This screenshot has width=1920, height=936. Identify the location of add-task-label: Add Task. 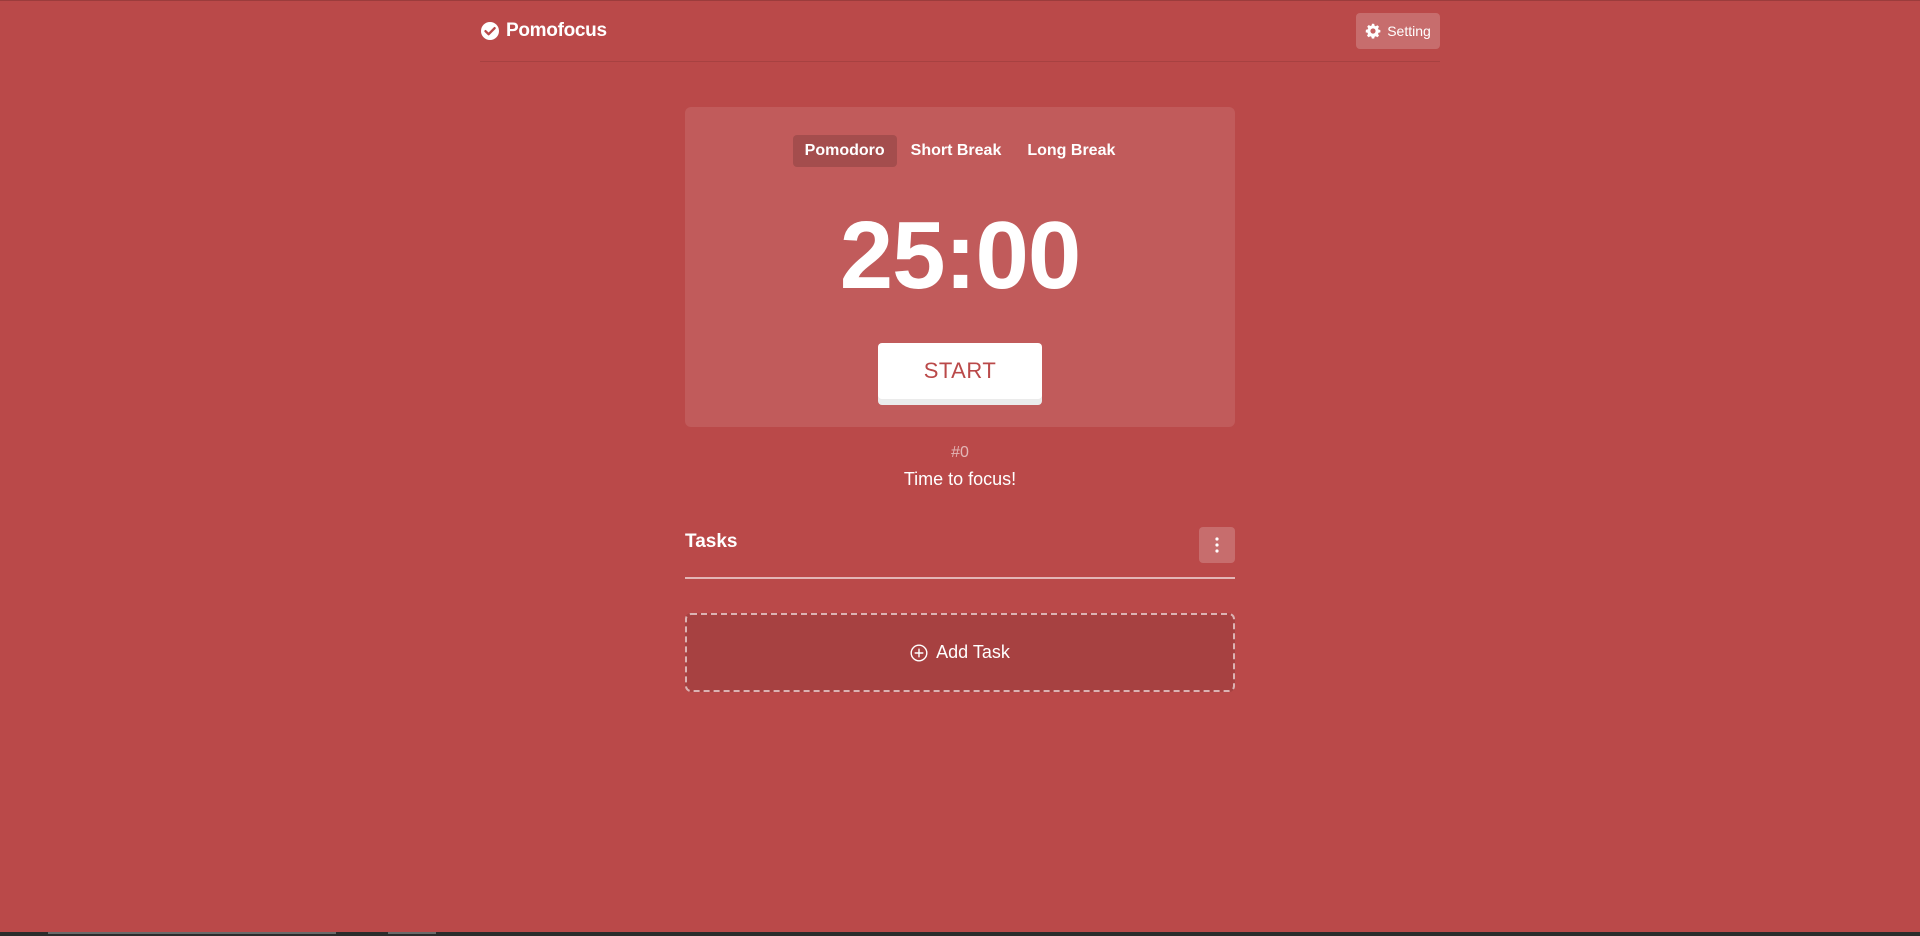
(973, 652).